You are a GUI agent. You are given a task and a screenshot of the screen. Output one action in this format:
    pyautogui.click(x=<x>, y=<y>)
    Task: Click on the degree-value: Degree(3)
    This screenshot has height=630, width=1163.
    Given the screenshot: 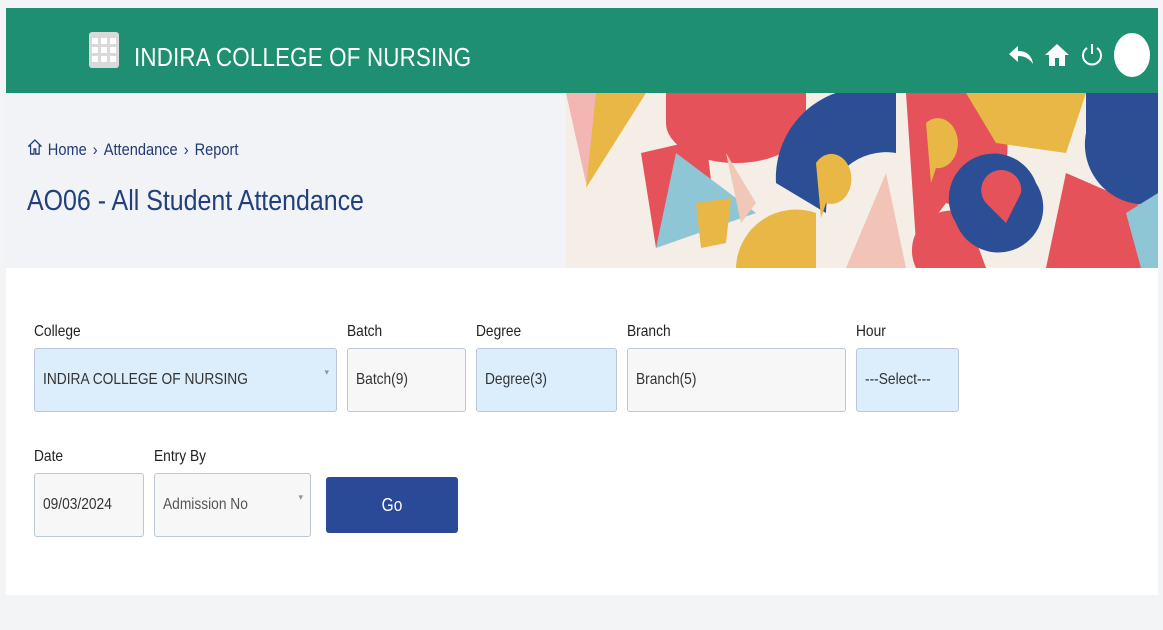 What is the action you would take?
    pyautogui.click(x=516, y=379)
    